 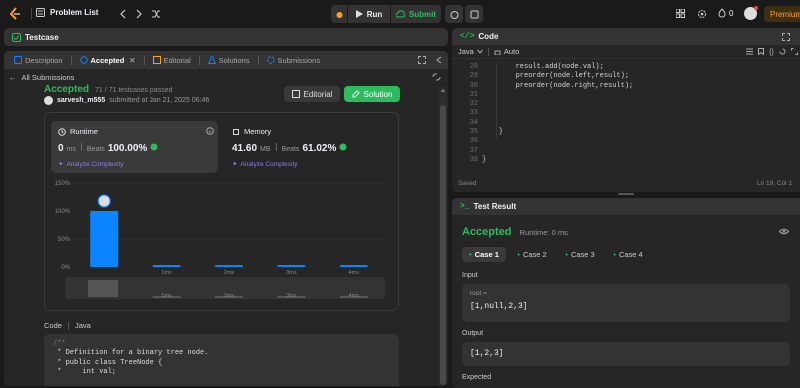 What do you see at coordinates (134, 90) in the screenshot?
I see `testcases-passed: 71 / 71 testcases passed` at bounding box center [134, 90].